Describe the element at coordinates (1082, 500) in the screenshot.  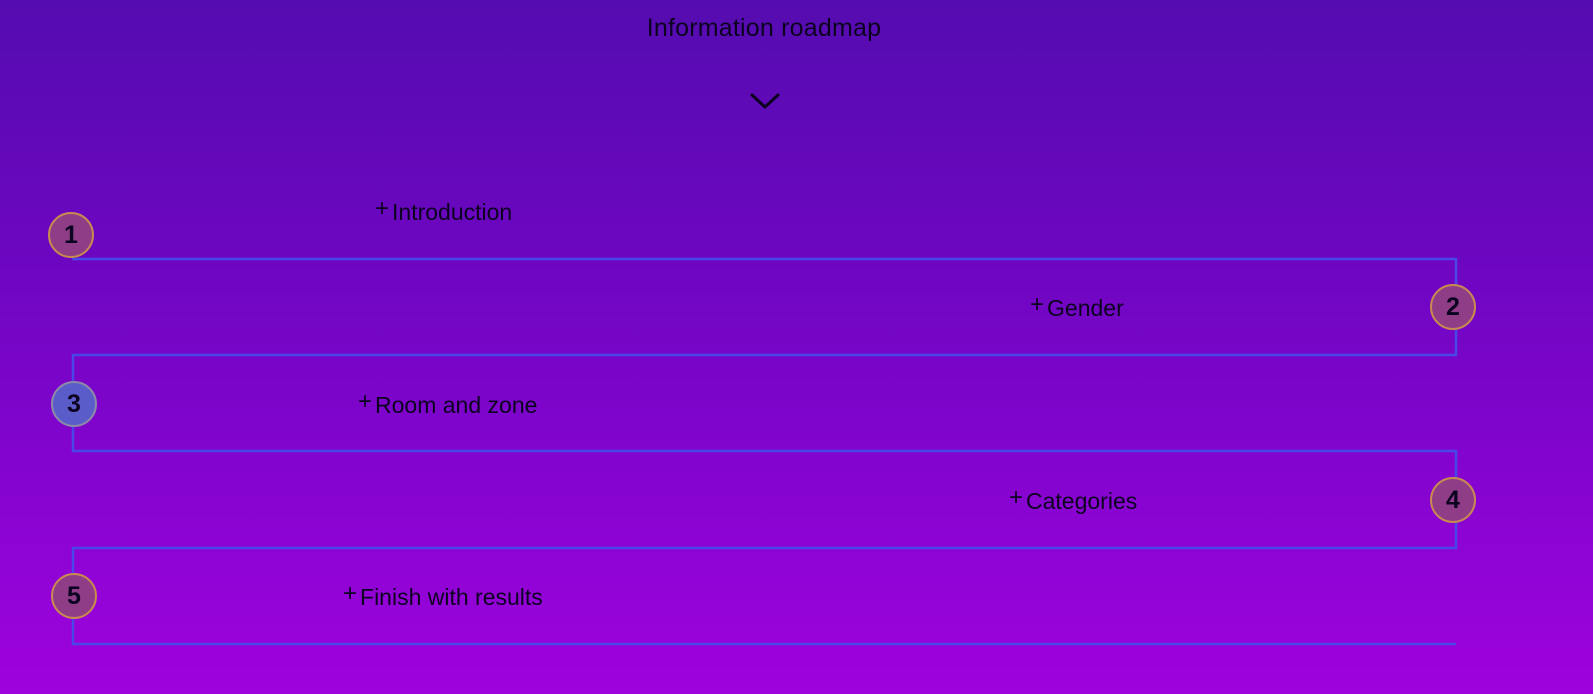
I see `step-label-text: Categories` at that location.